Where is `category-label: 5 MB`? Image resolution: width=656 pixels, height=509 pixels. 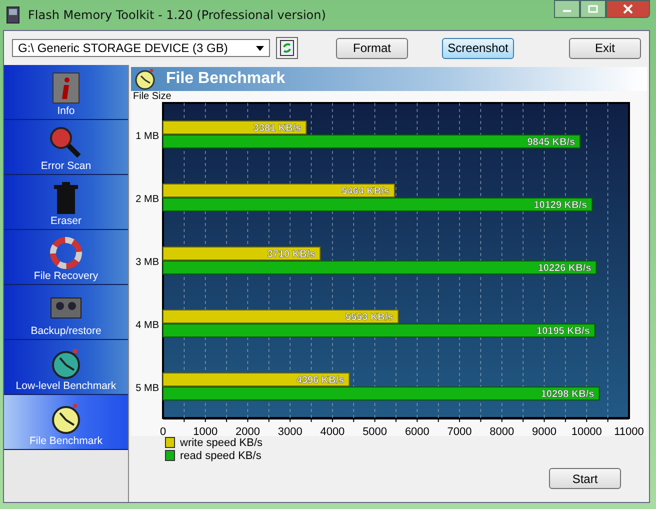 category-label: 5 MB is located at coordinates (147, 388).